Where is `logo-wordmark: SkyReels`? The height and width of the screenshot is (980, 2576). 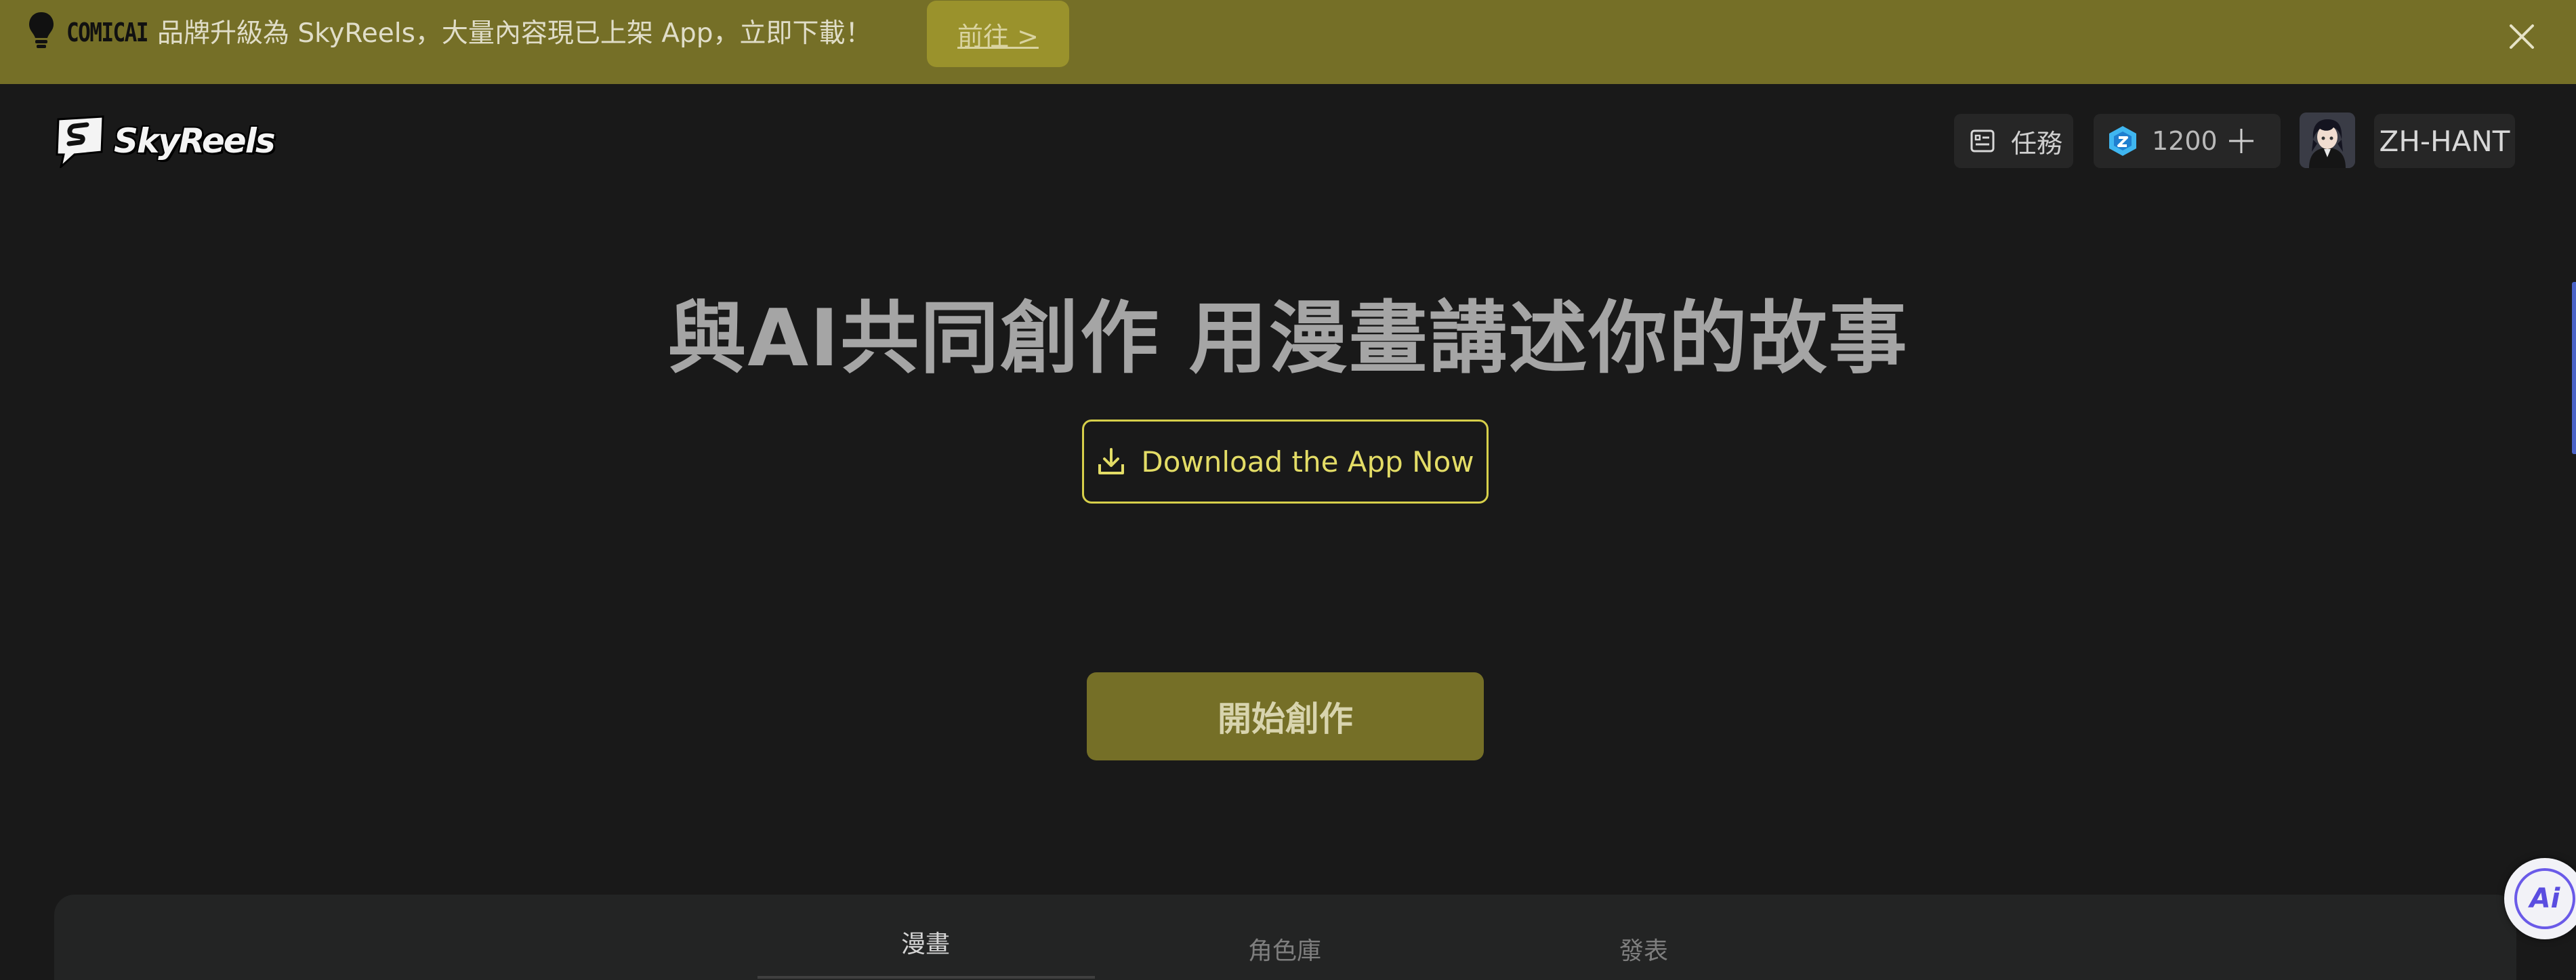
logo-wordmark: SkyReels is located at coordinates (195, 141).